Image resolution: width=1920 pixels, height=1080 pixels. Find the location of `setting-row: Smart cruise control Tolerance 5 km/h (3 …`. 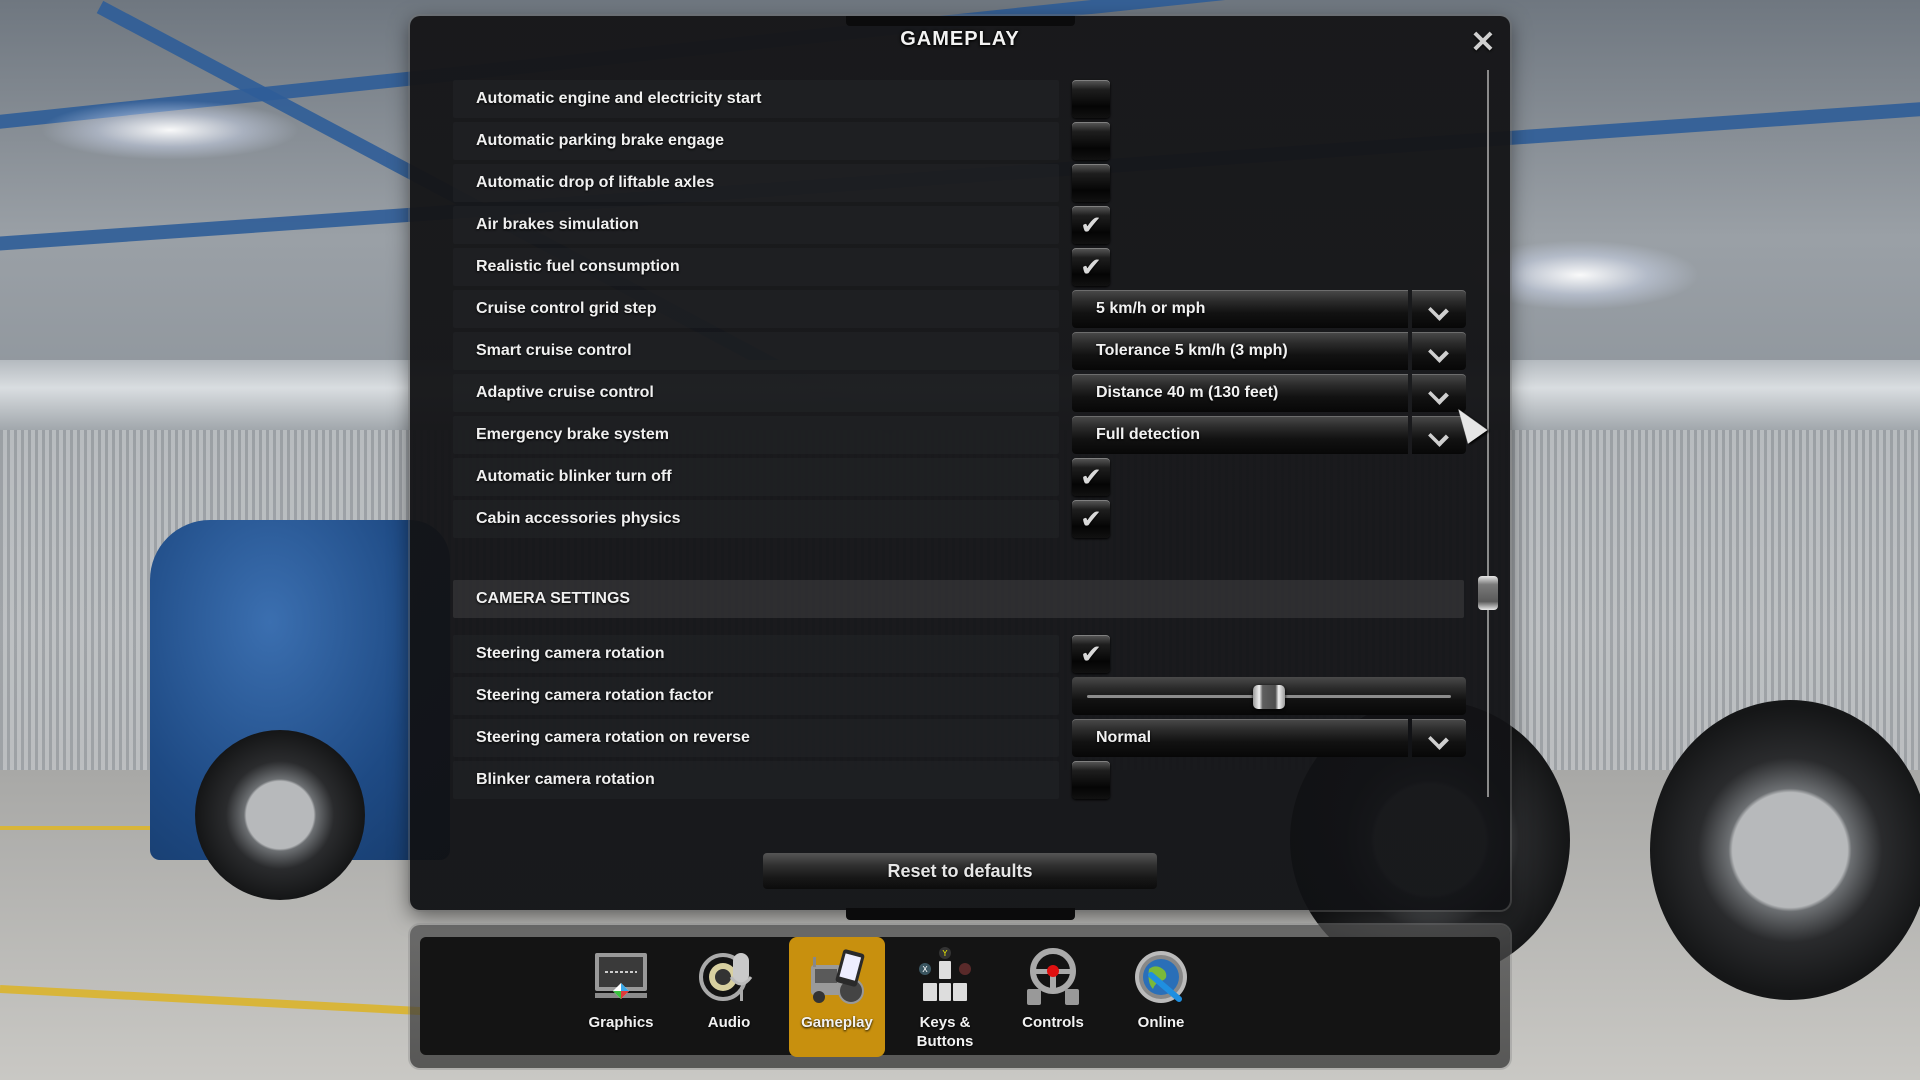

setting-row: Smart cruise control Tolerance 5 km/h (3 … is located at coordinates (959, 351).